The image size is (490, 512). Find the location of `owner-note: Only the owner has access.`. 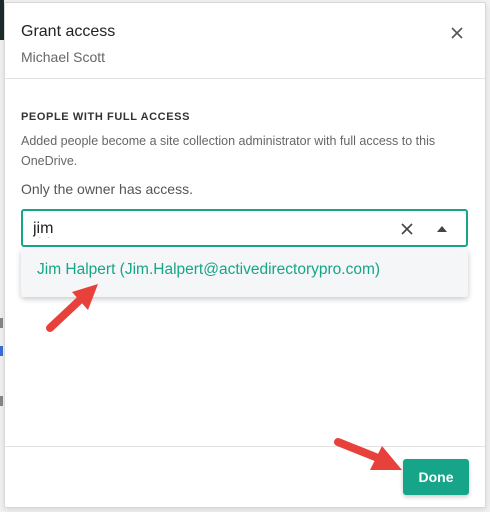

owner-note: Only the owner has access. is located at coordinates (107, 189).